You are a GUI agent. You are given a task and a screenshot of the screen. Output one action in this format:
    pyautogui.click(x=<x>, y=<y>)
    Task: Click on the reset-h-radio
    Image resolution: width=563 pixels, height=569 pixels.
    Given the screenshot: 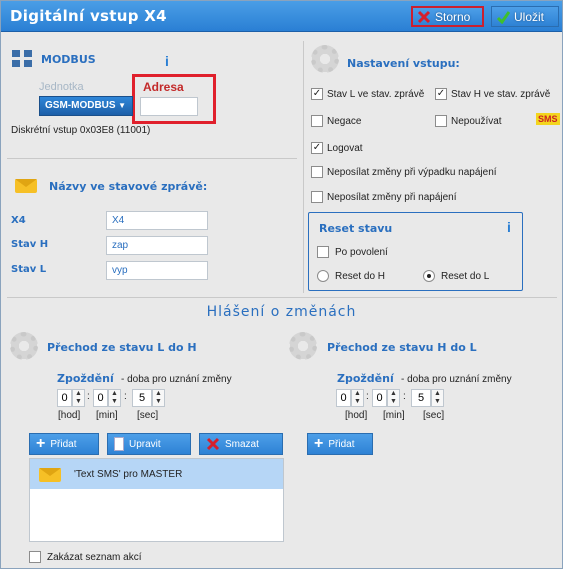 What is the action you would take?
    pyautogui.click(x=323, y=276)
    